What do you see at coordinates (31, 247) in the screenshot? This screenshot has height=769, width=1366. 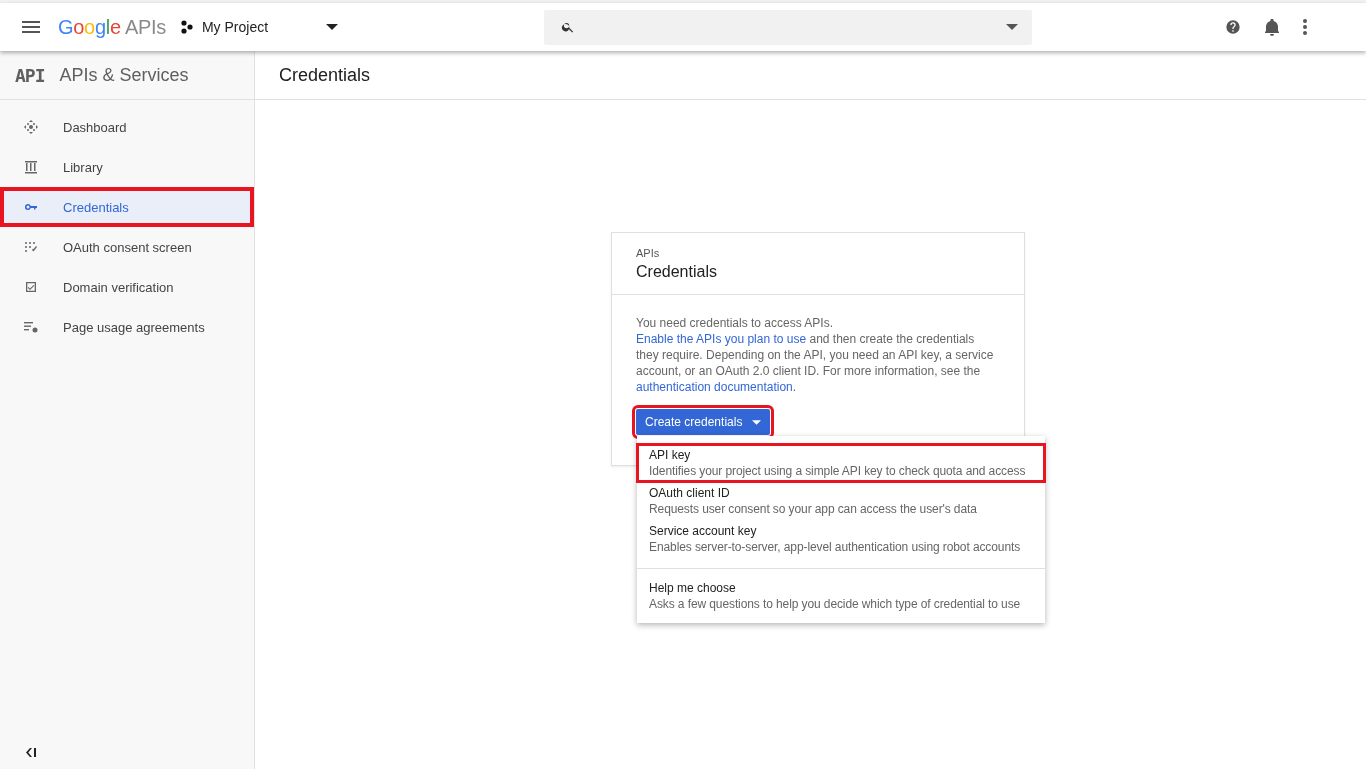 I see `consent-icon` at bounding box center [31, 247].